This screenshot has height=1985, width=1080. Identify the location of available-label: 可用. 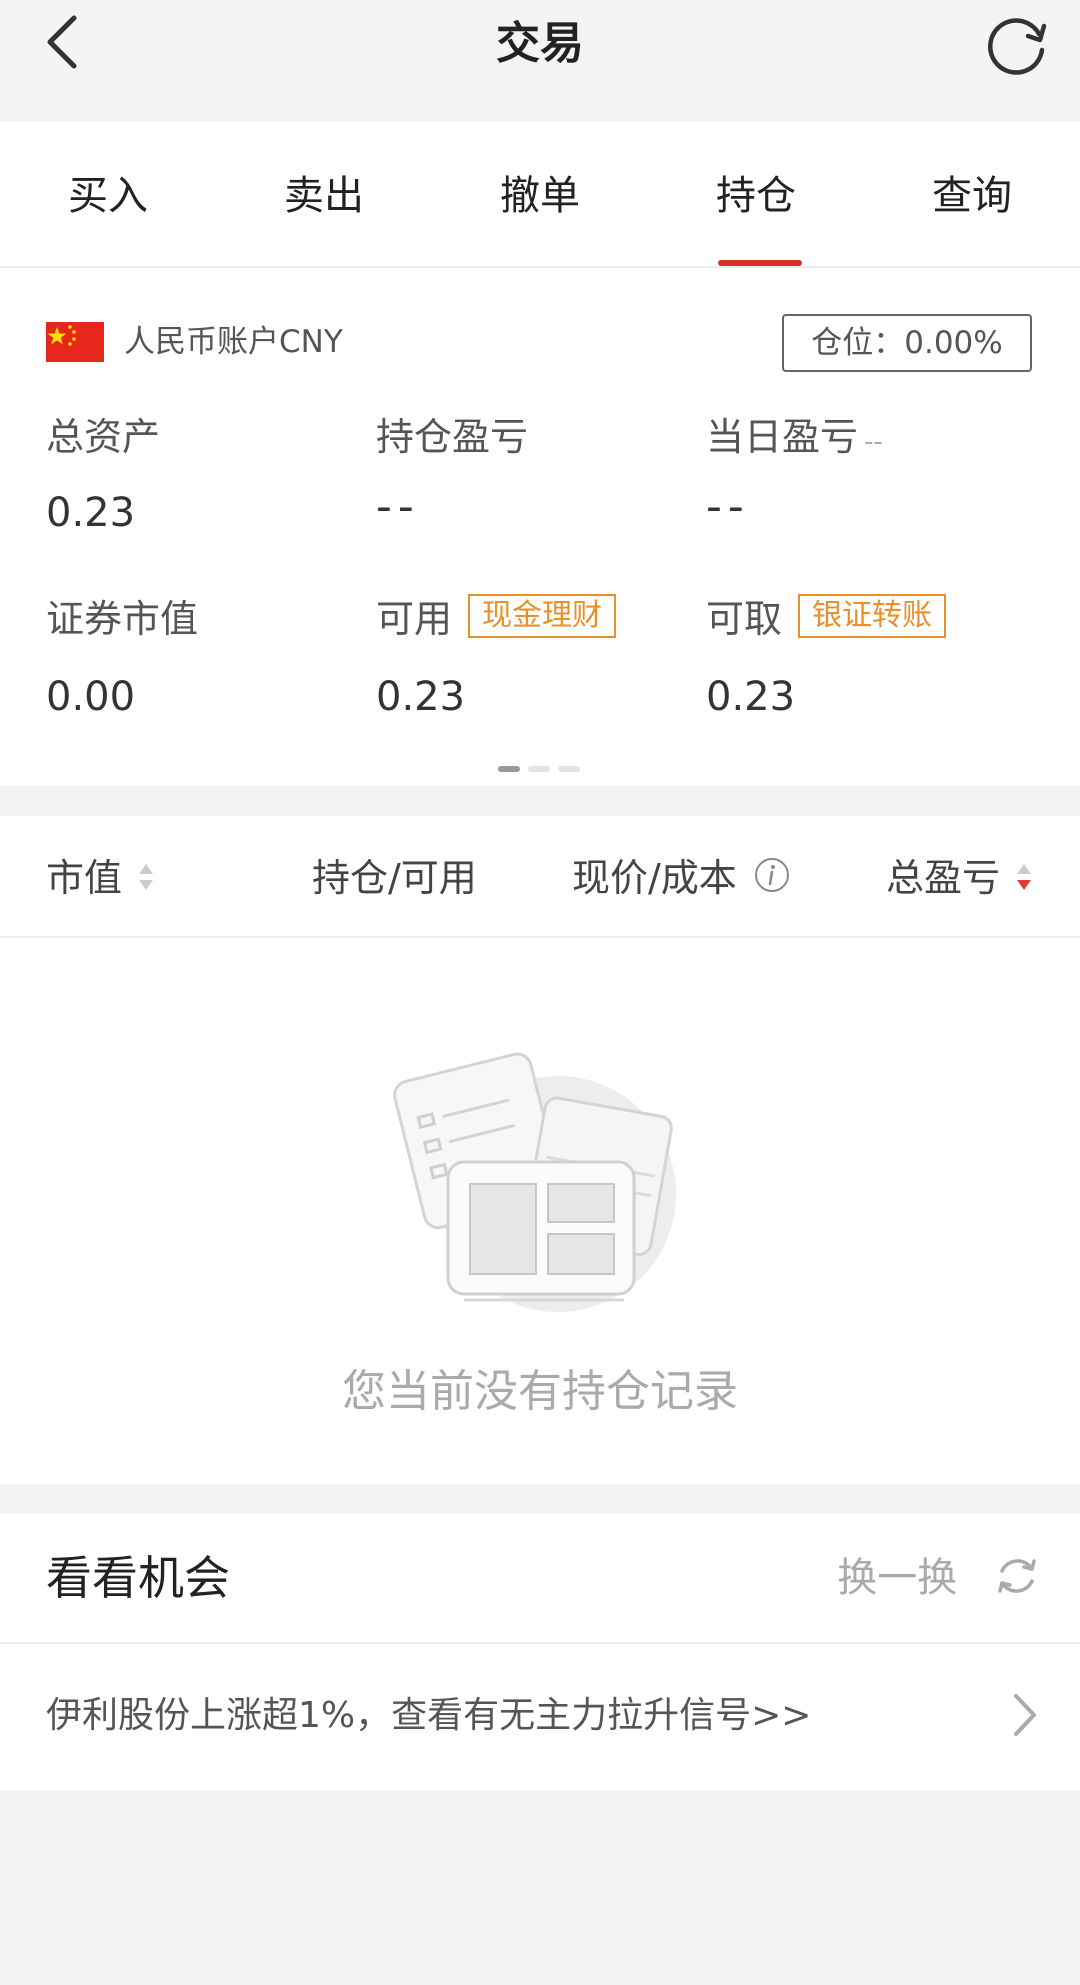
(414, 619).